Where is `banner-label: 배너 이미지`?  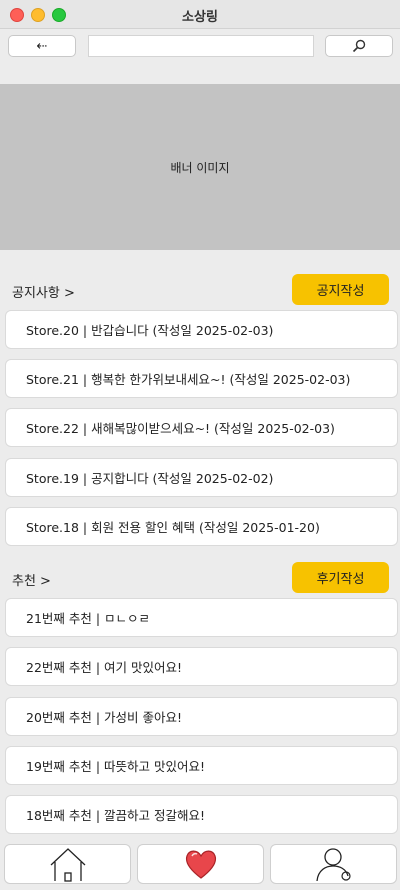 banner-label: 배너 이미지 is located at coordinates (200, 167).